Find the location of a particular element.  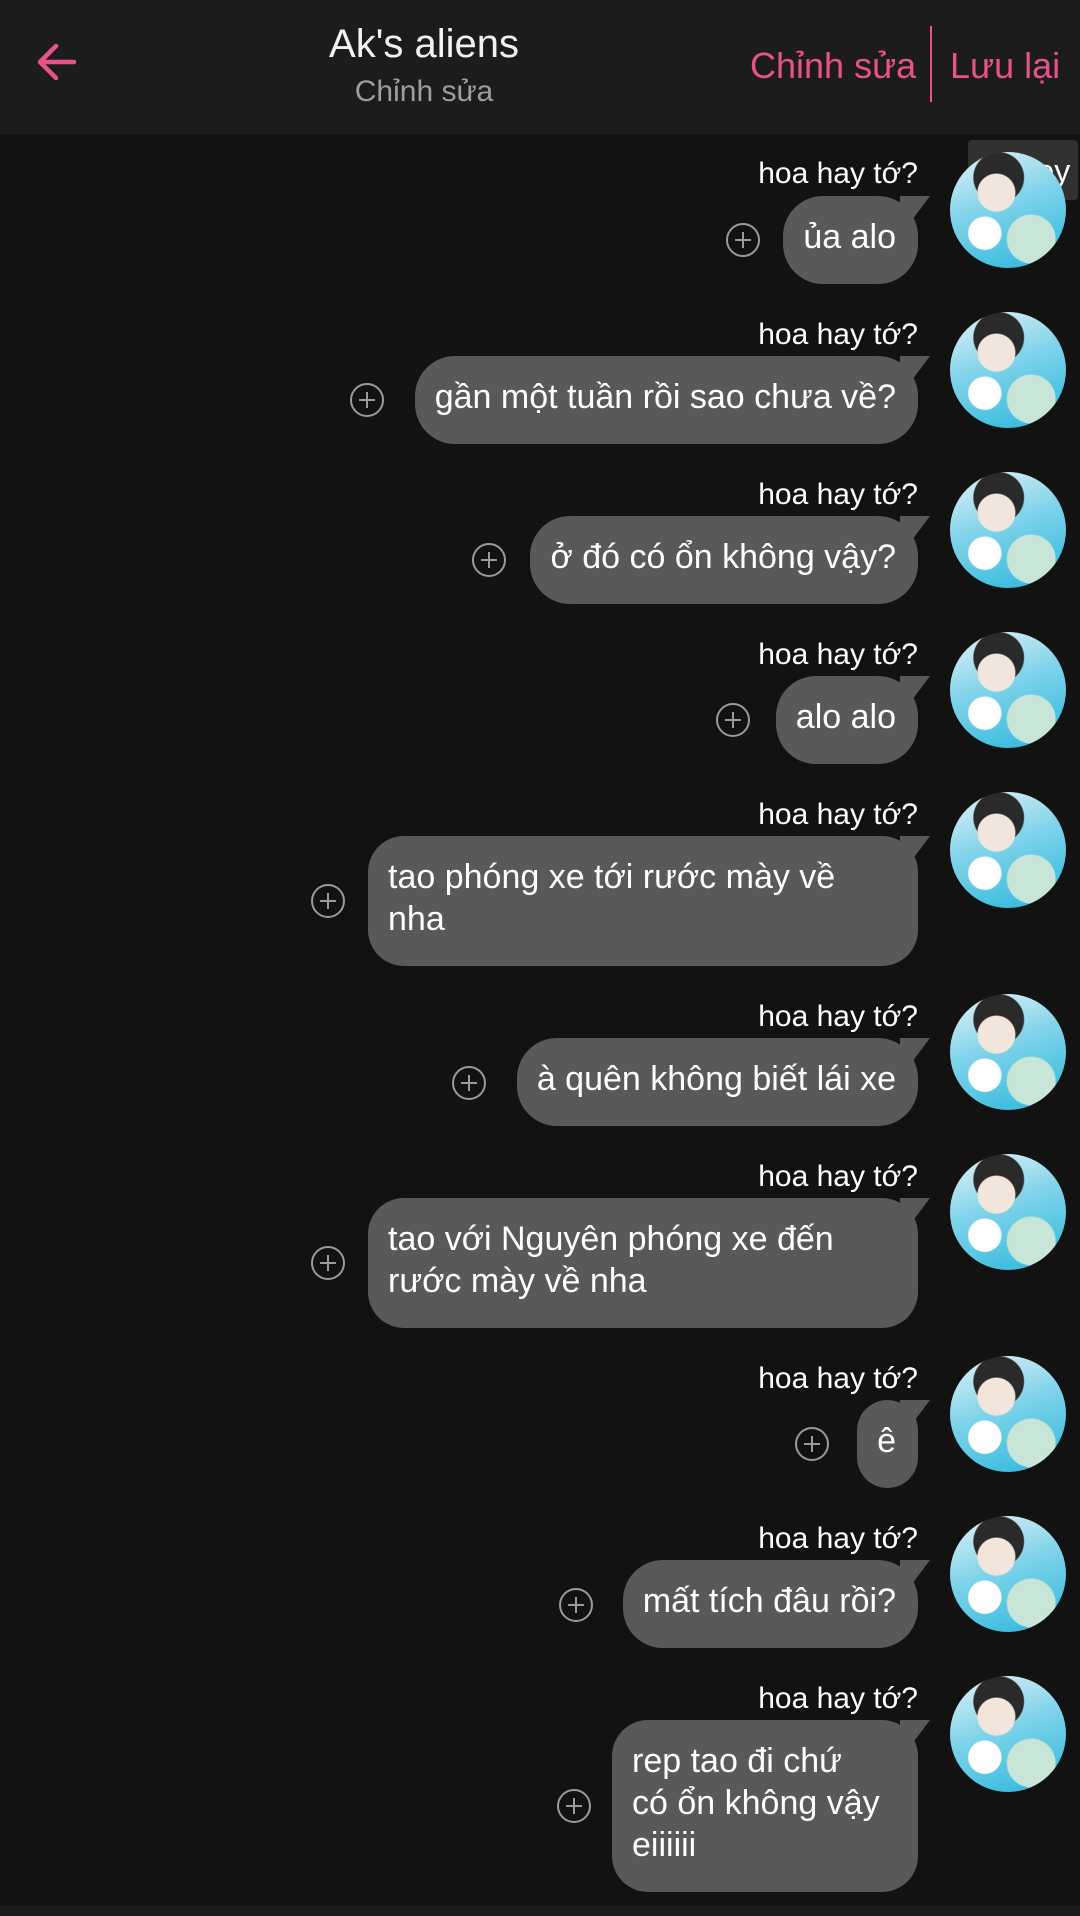

page-title: Ak's aliens is located at coordinates (424, 44).